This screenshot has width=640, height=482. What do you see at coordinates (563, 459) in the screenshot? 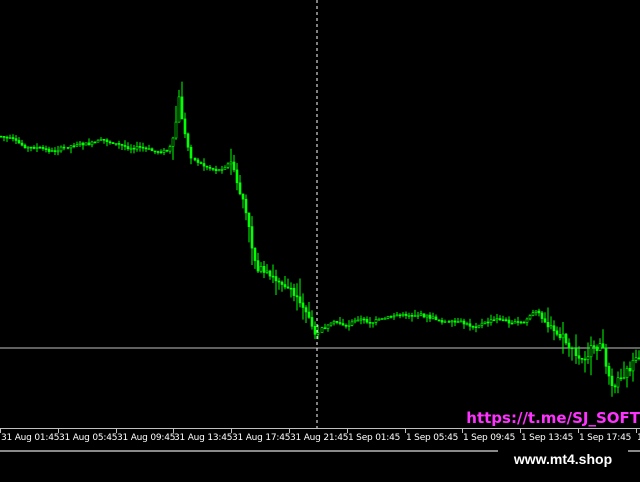
I see `watermark-label: www.mt4.shop` at bounding box center [563, 459].